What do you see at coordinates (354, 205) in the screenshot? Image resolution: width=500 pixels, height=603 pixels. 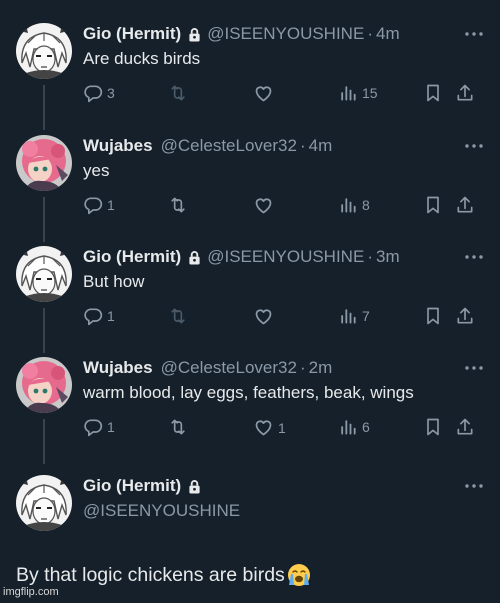 I see `views-button: 8` at bounding box center [354, 205].